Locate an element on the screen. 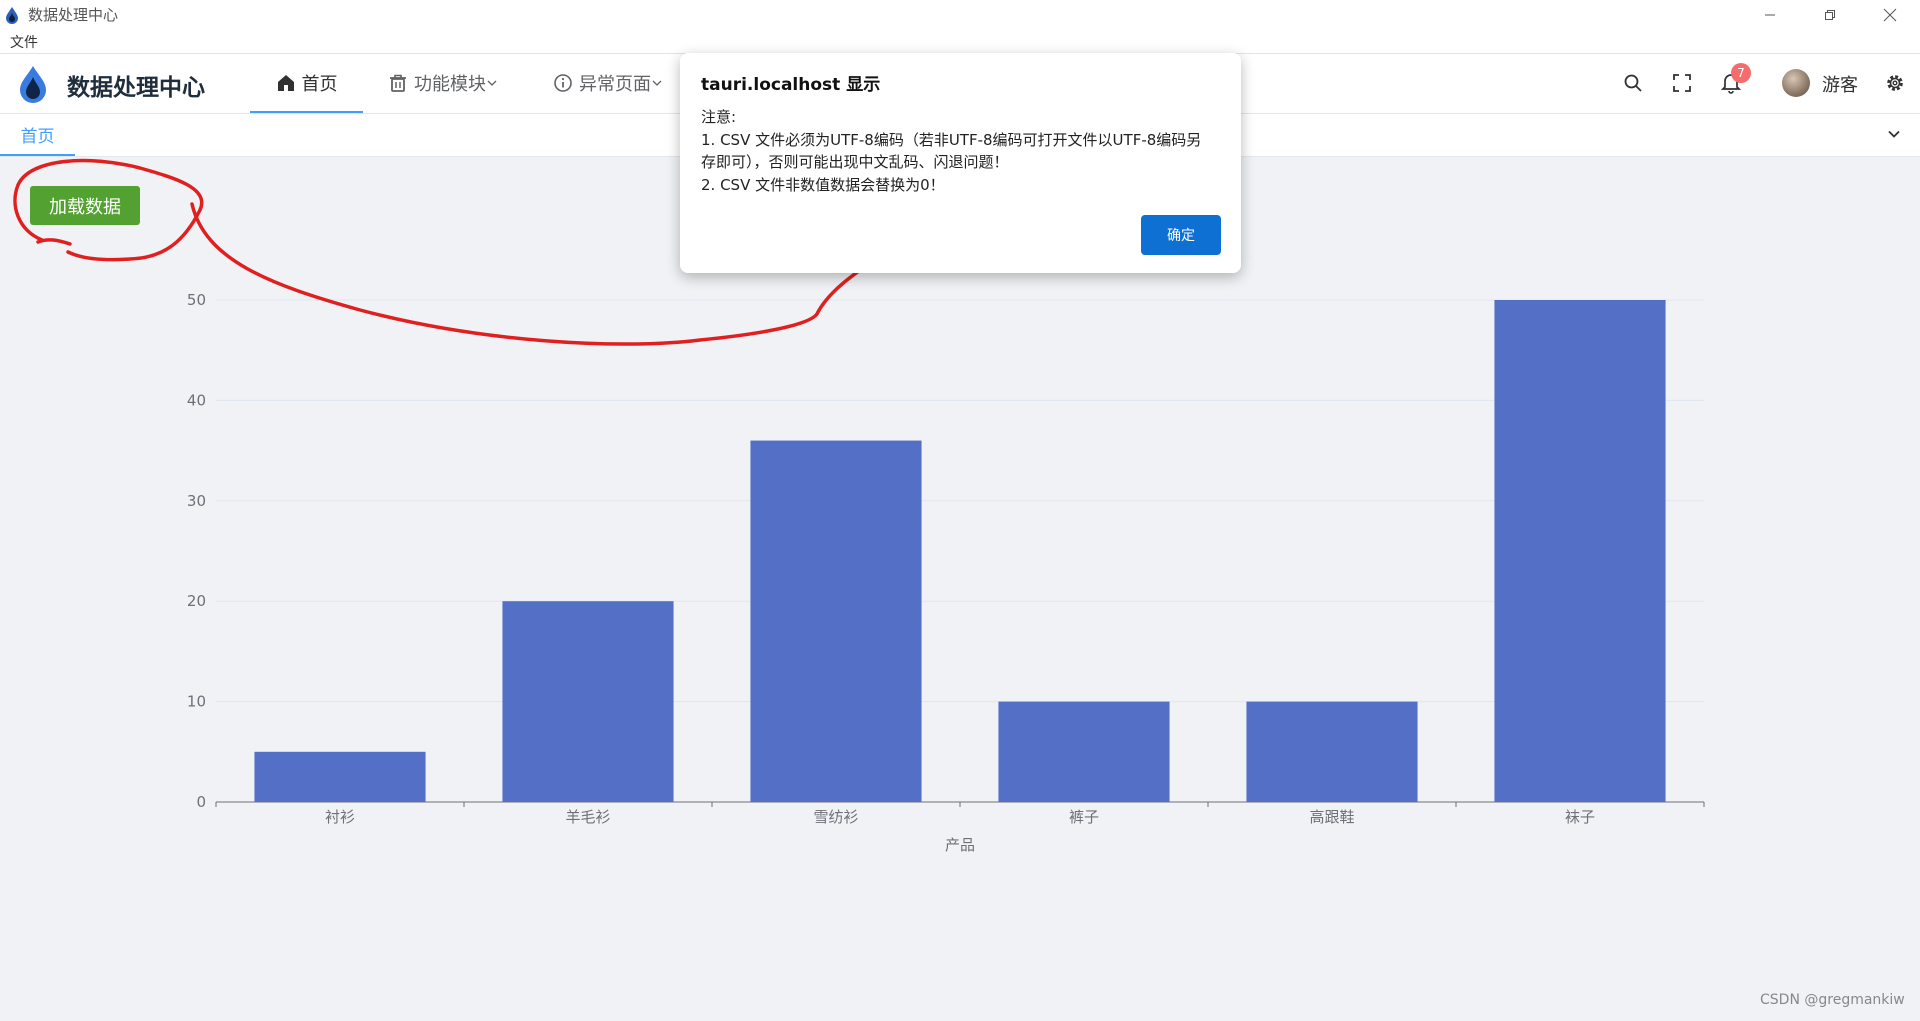  y-tick-label: 10 is located at coordinates (196, 702).